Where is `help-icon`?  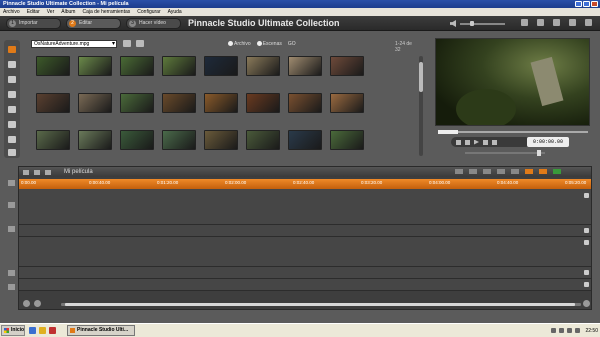 help-icon is located at coordinates (572, 22).